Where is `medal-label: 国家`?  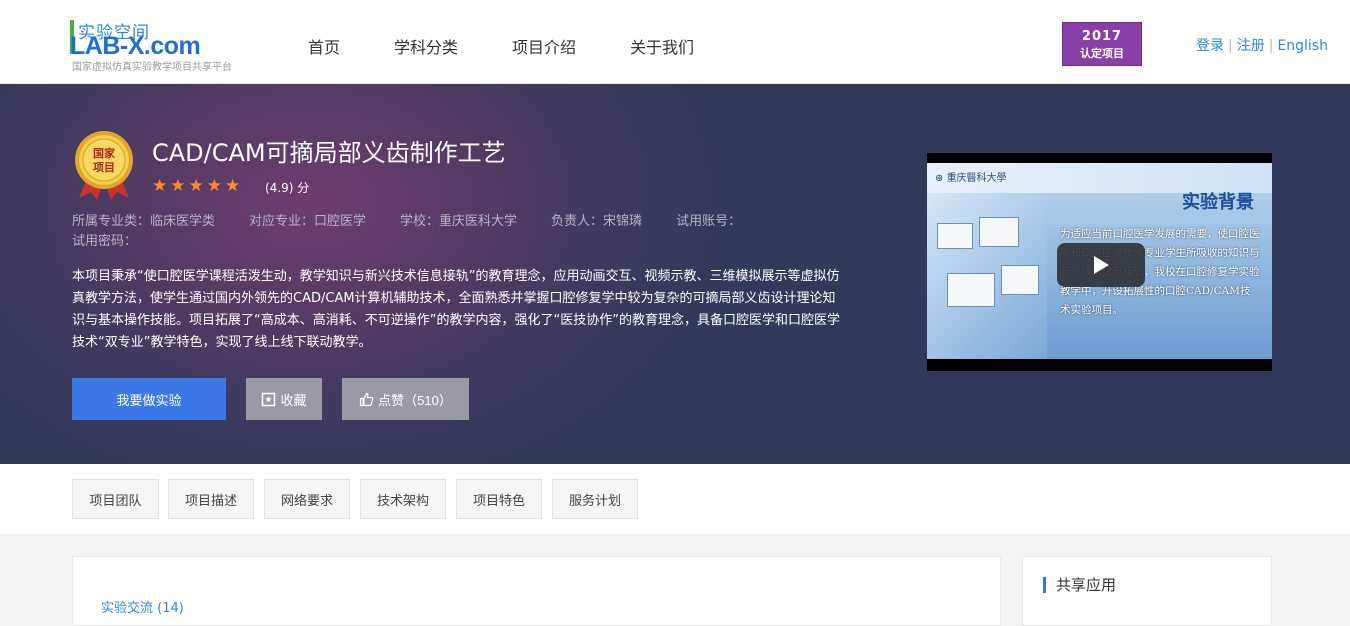
medal-label: 国家 is located at coordinates (104, 153).